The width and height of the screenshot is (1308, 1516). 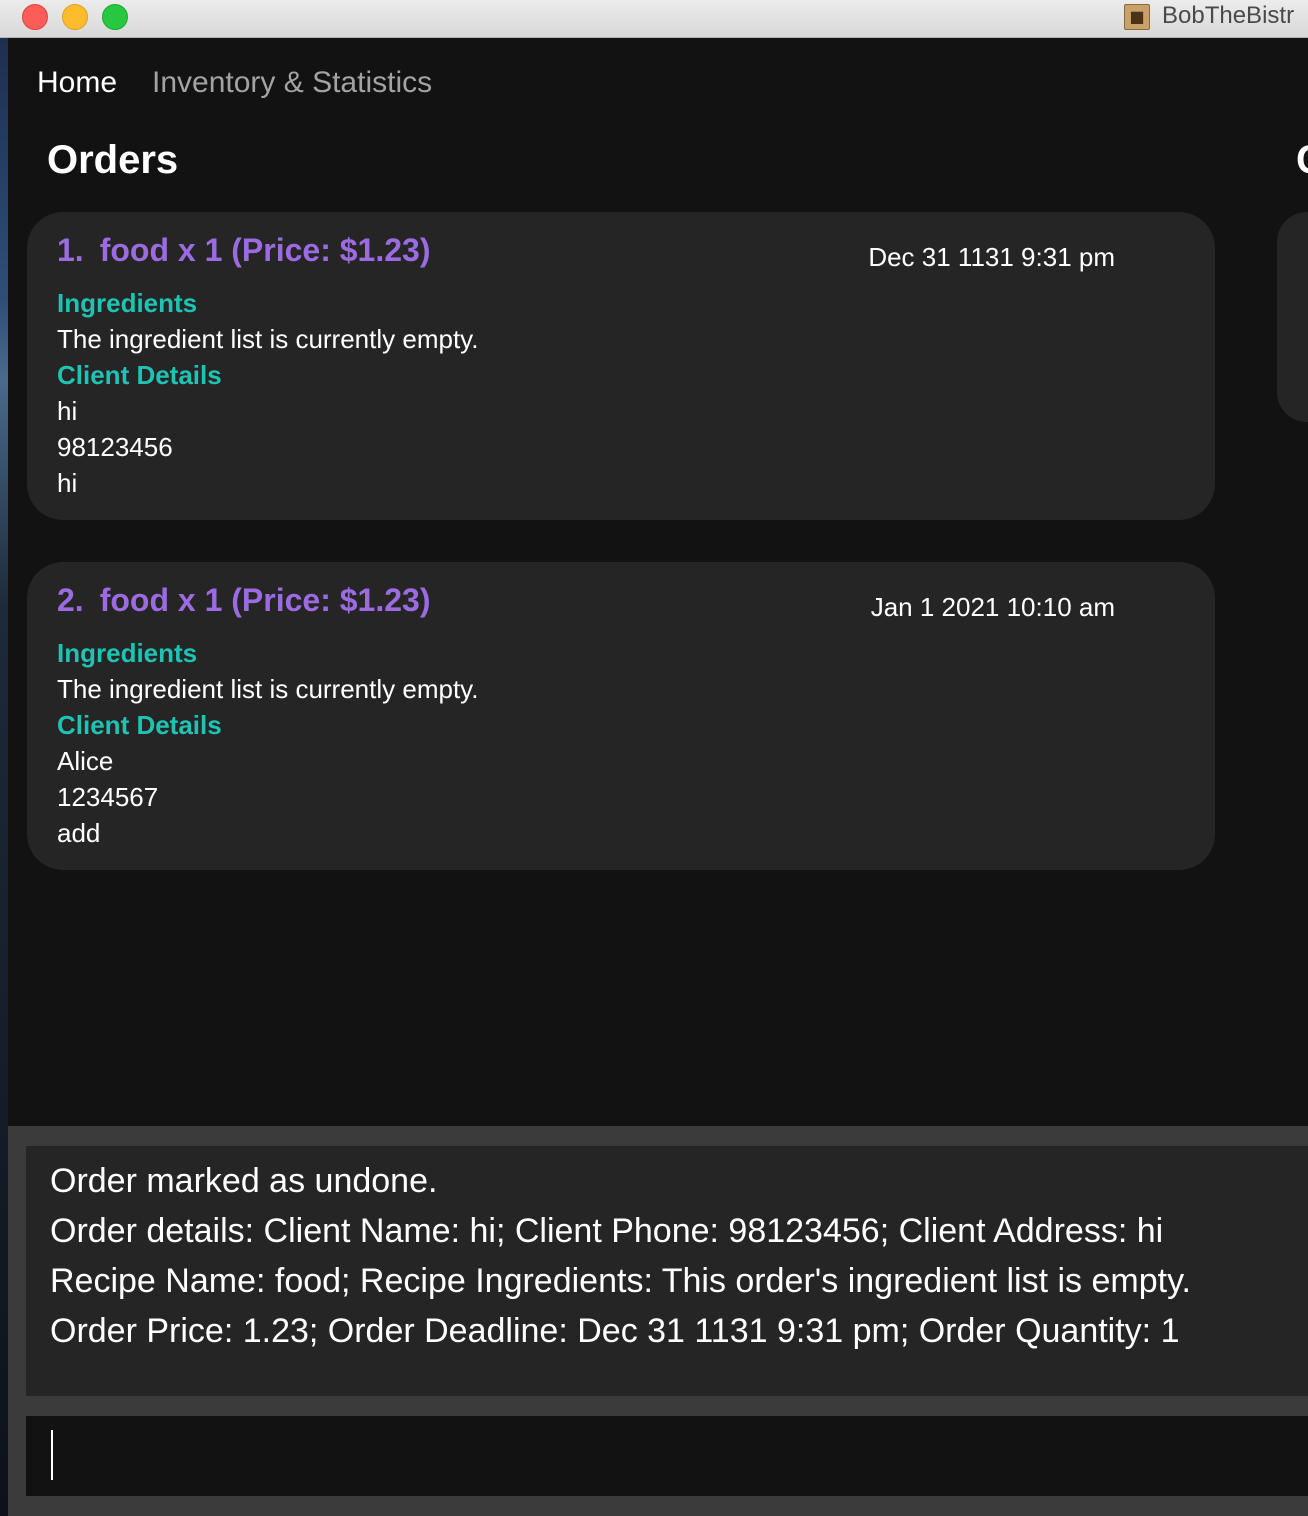 I want to click on order-index: 1., so click(x=70, y=250).